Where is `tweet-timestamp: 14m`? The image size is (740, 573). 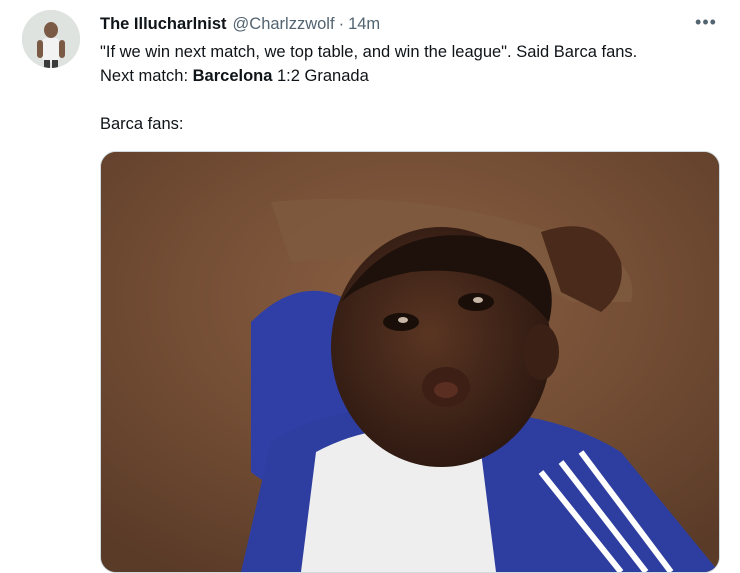
tweet-timestamp: 14m is located at coordinates (364, 24).